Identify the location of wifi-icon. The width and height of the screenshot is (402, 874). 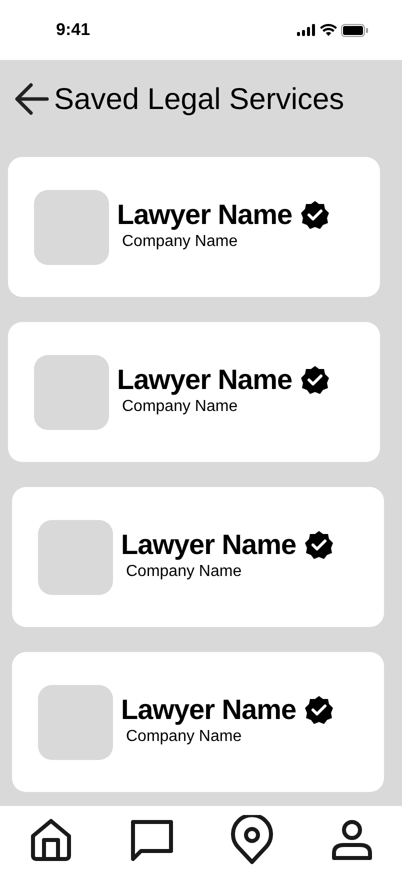
(328, 30).